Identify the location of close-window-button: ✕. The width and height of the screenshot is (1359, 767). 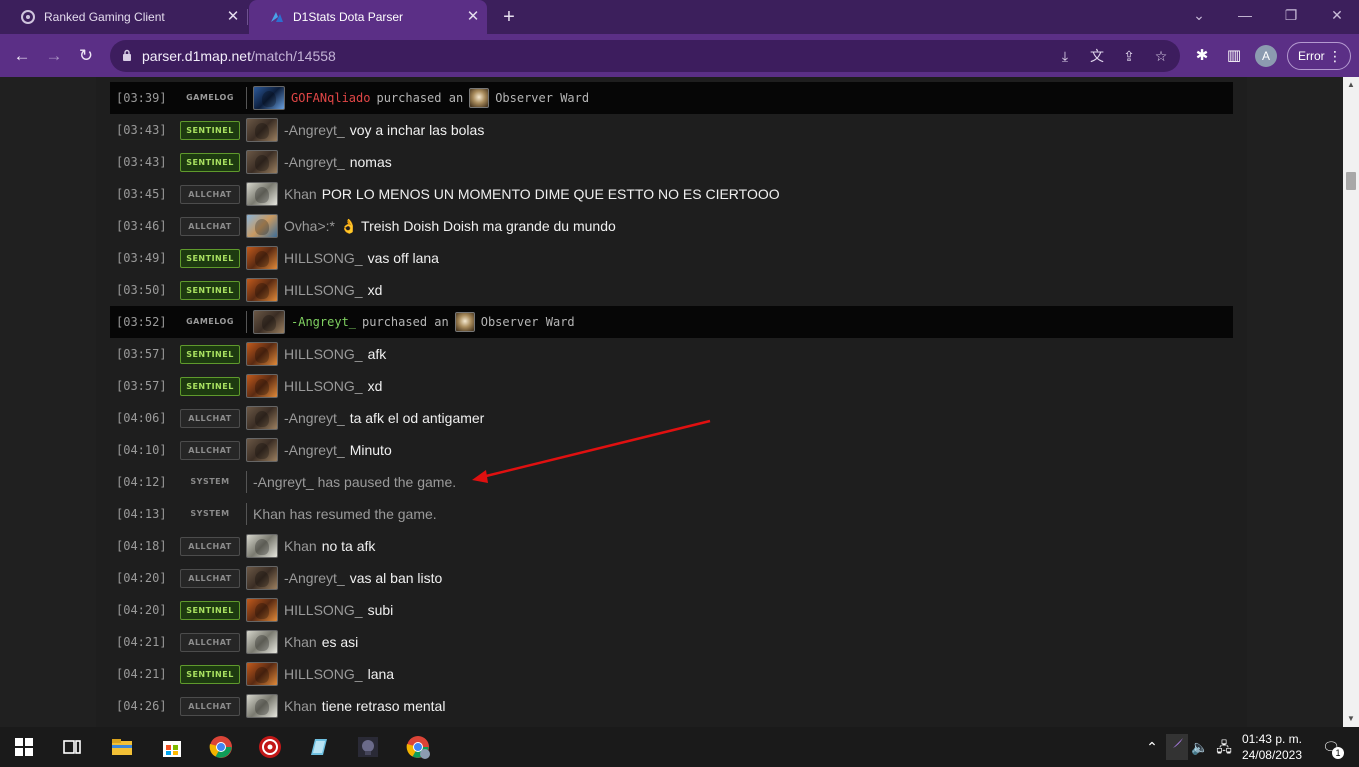
(1337, 15).